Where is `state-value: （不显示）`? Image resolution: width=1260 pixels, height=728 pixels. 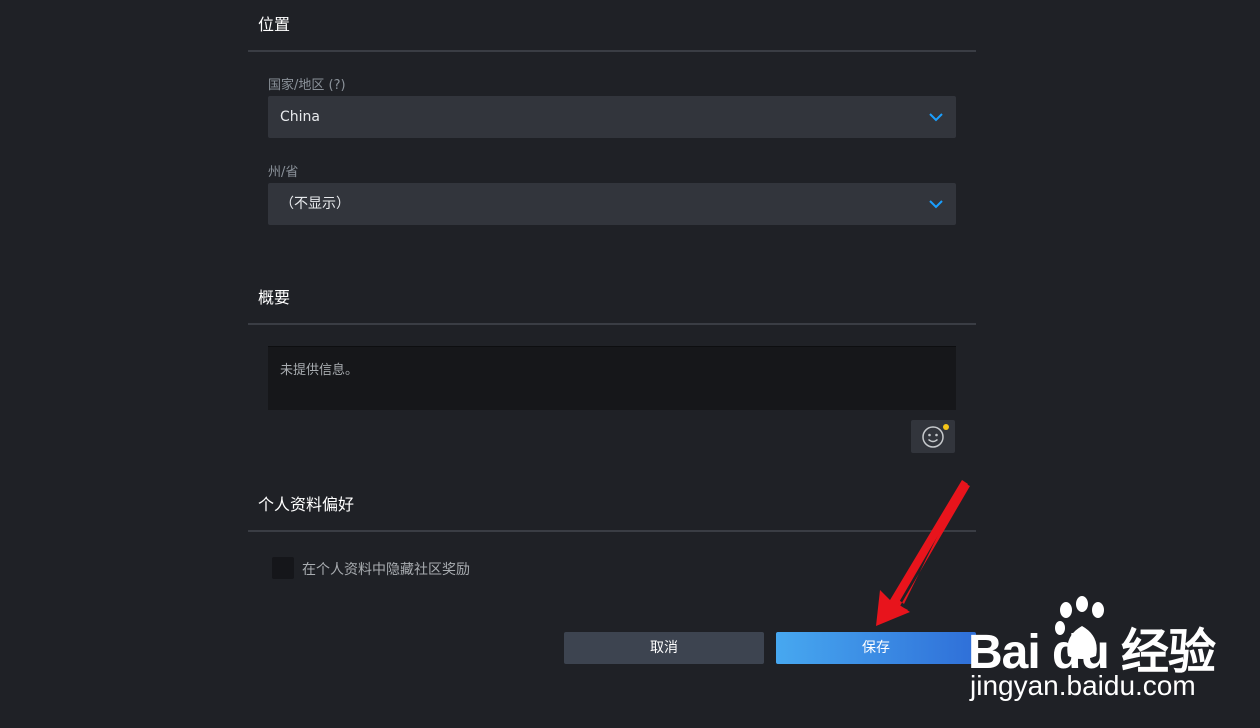
state-value: （不显示） is located at coordinates (315, 204).